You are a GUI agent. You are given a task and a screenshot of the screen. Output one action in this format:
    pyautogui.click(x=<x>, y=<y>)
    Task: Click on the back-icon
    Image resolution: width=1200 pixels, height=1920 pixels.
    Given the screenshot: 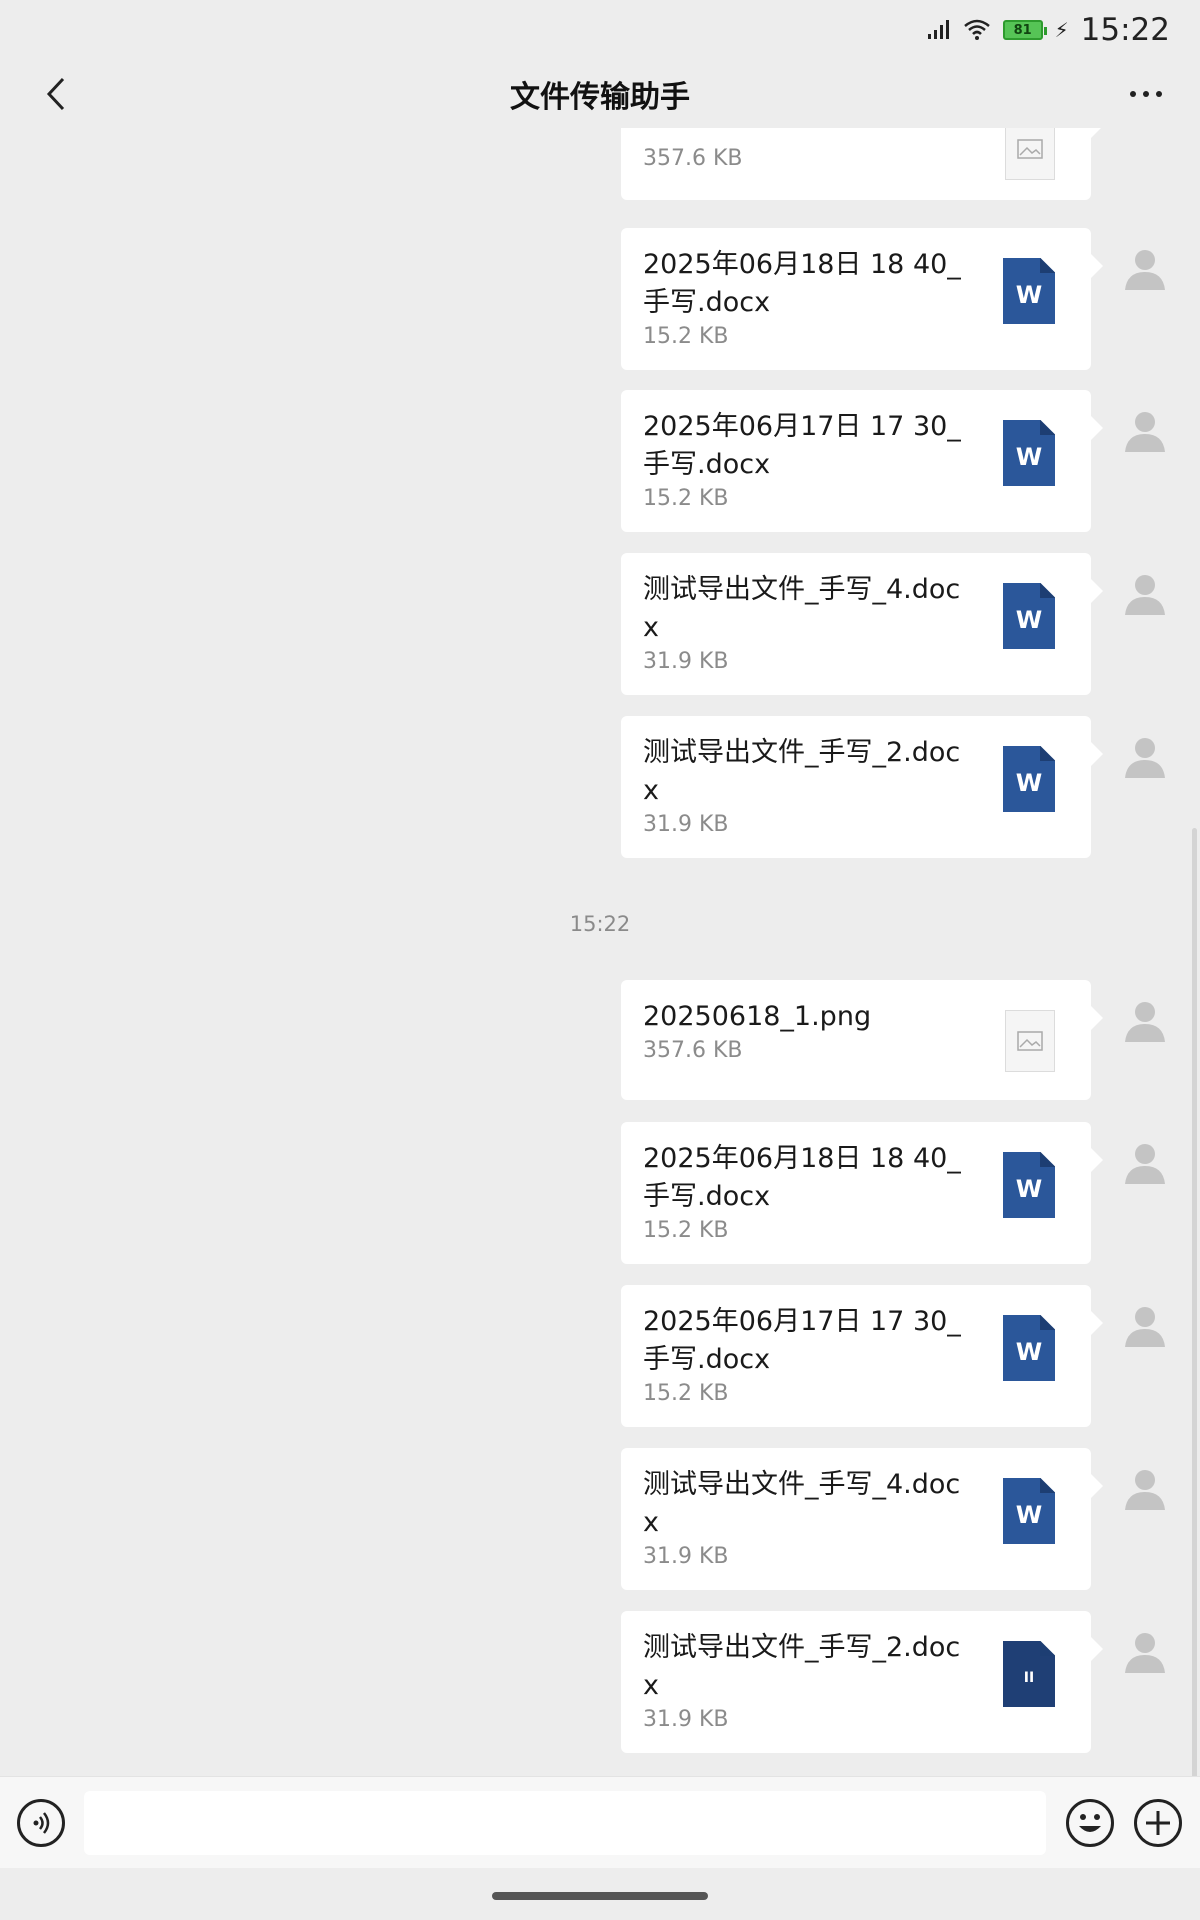 What is the action you would take?
    pyautogui.click(x=55, y=94)
    